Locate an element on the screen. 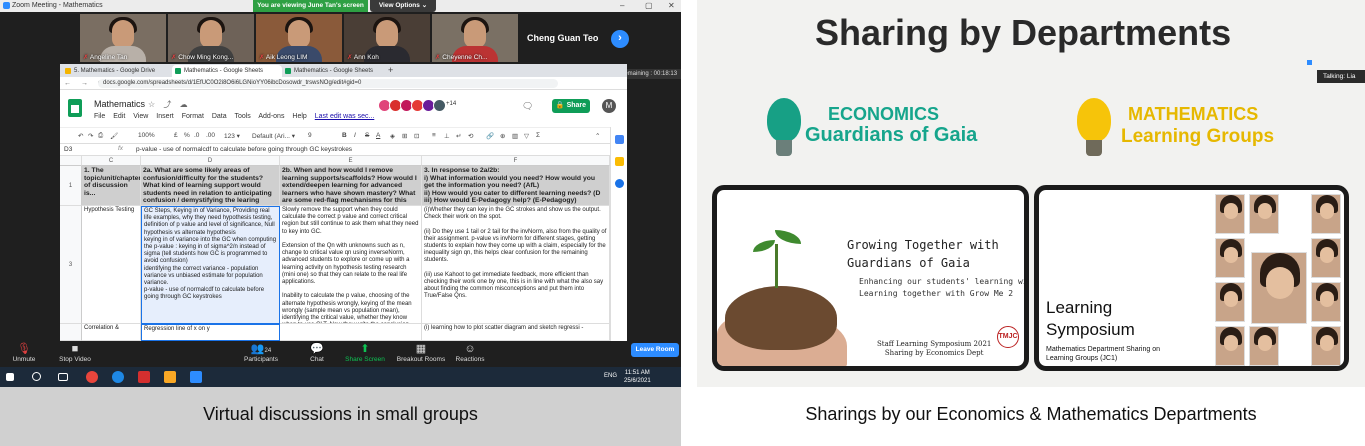 The width and height of the screenshot is (1365, 446). browser-tab: Mathematics - Google Sheets is located at coordinates (334, 71).